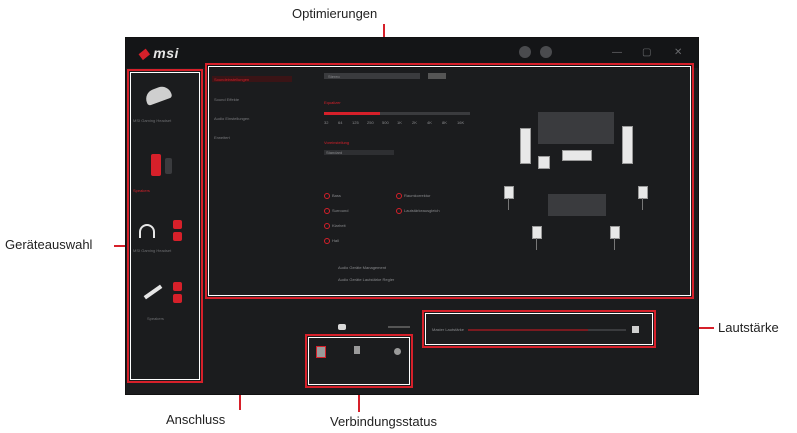  Describe the element at coordinates (144, 53) in the screenshot. I see `dragon-icon: ◆` at that location.